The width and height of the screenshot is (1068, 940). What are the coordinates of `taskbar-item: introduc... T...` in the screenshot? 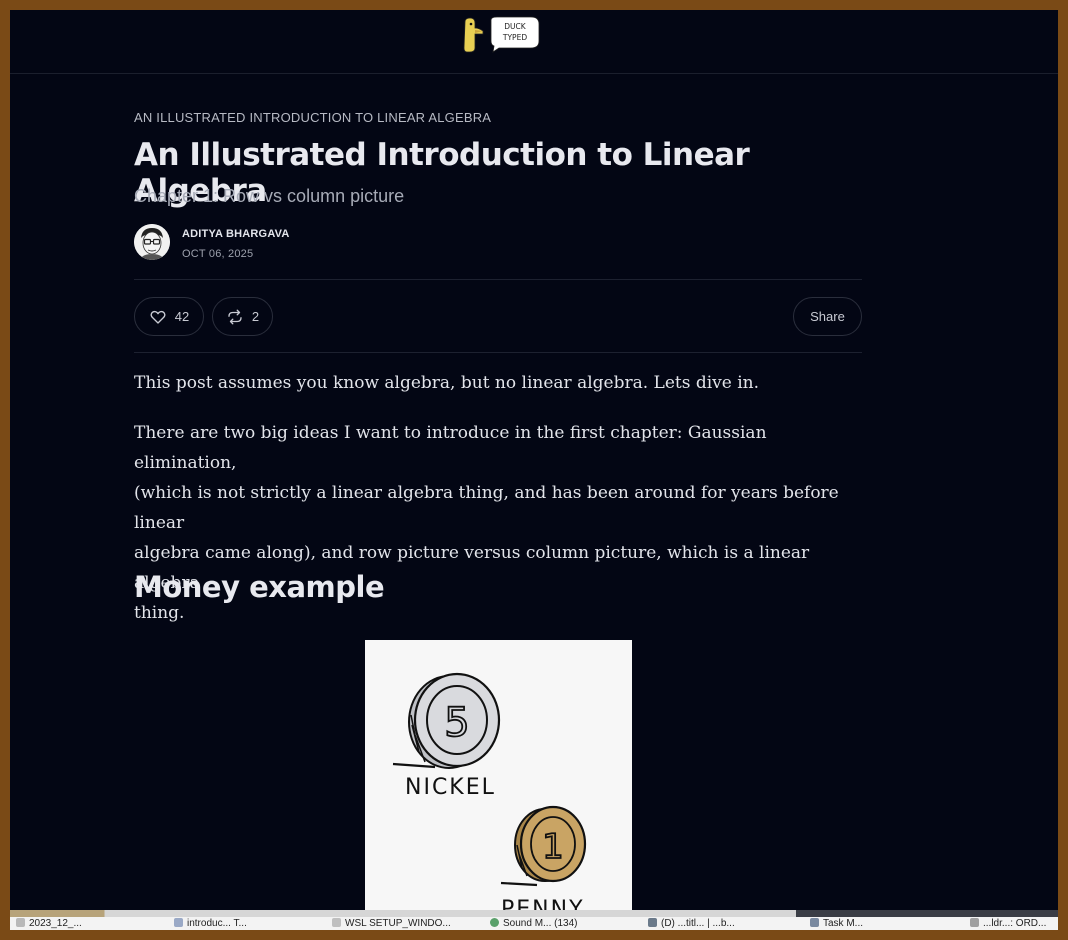 It's located at (210, 924).